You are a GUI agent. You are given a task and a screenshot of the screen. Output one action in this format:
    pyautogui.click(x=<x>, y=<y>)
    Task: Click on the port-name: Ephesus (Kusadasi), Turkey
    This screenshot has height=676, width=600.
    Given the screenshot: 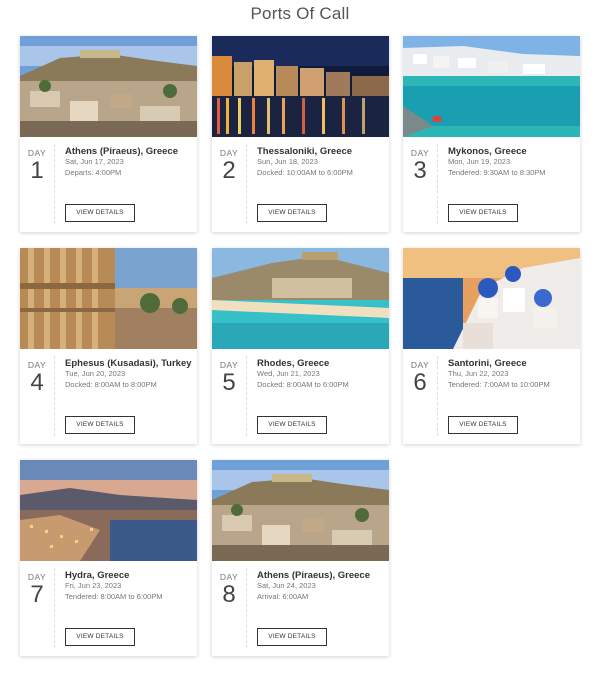 What is the action you would take?
    pyautogui.click(x=128, y=363)
    